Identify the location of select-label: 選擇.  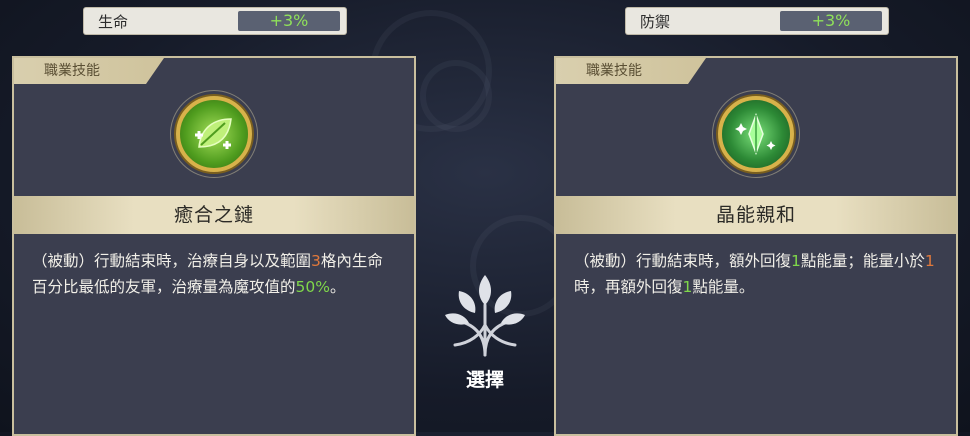
(484, 380).